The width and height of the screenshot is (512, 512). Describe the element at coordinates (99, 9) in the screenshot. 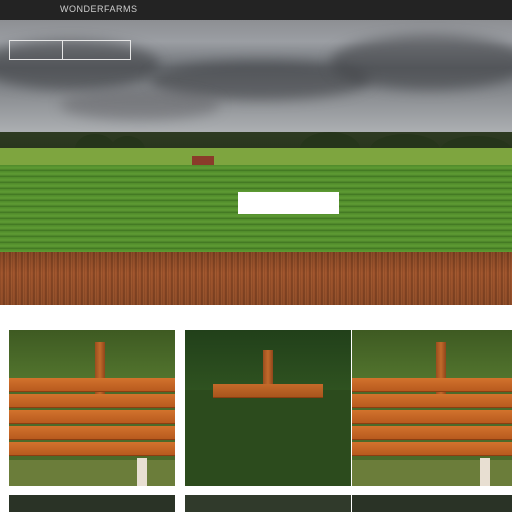

I see `site-brand: WONDERFARMS` at that location.